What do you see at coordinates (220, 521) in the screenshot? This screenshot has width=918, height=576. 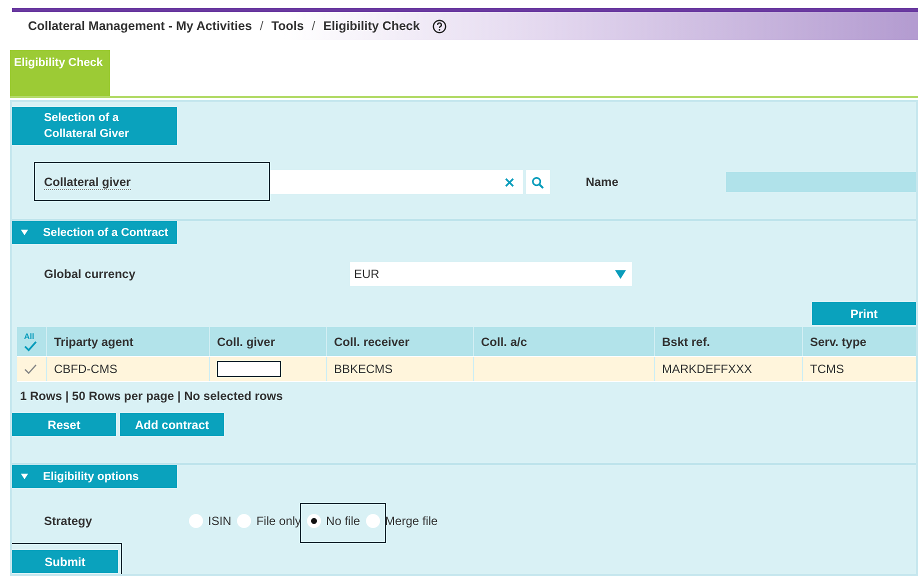 I see `option-label: ISIN` at bounding box center [220, 521].